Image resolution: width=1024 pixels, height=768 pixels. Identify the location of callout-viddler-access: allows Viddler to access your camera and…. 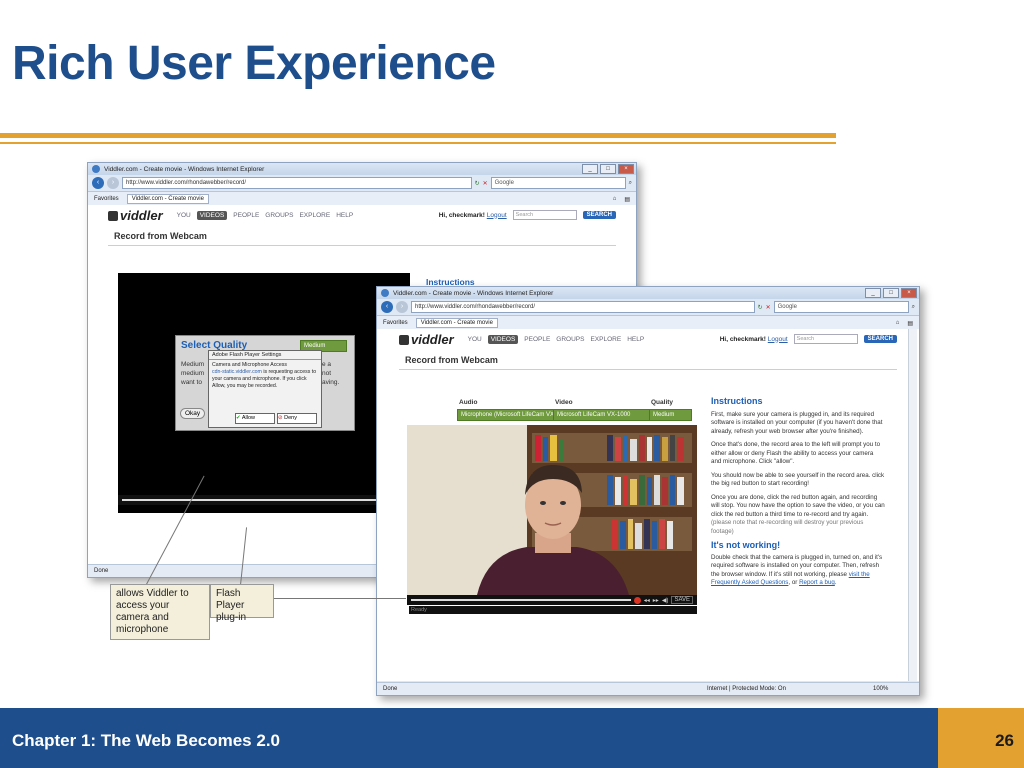
(160, 612).